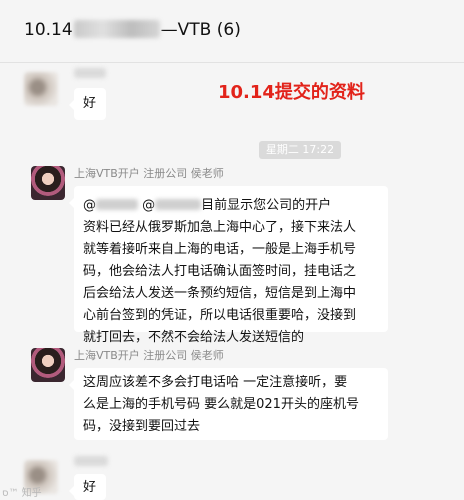 The height and width of the screenshot is (500, 464). What do you see at coordinates (215, 382) in the screenshot?
I see `message-line: 这周应该差不多会打电话哈 一定注意接听，要` at bounding box center [215, 382].